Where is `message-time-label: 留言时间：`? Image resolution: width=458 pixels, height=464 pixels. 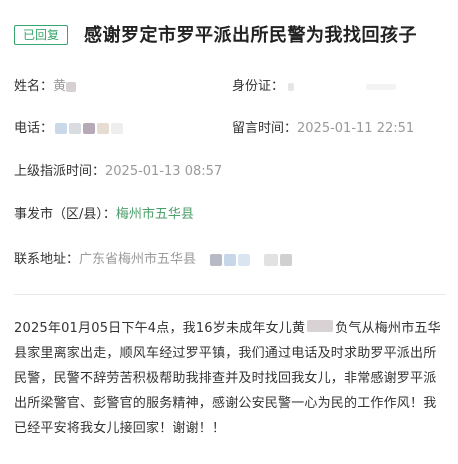 message-time-label: 留言时间： is located at coordinates (265, 128).